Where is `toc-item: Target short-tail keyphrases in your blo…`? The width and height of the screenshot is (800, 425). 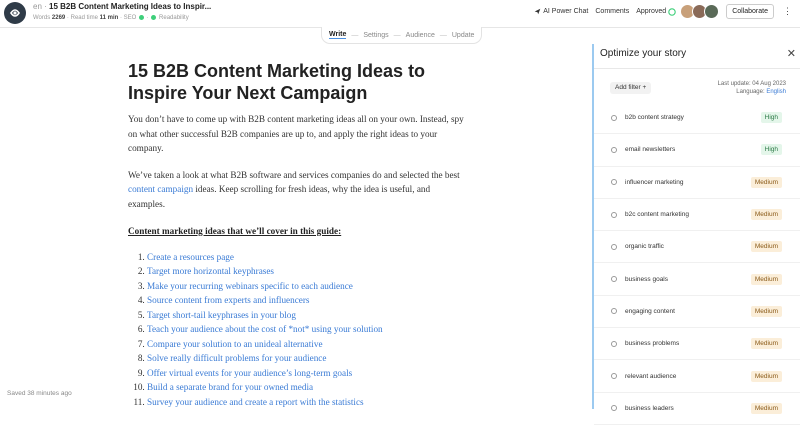 toc-item: Target short-tail keyphrases in your blo… is located at coordinates (307, 315).